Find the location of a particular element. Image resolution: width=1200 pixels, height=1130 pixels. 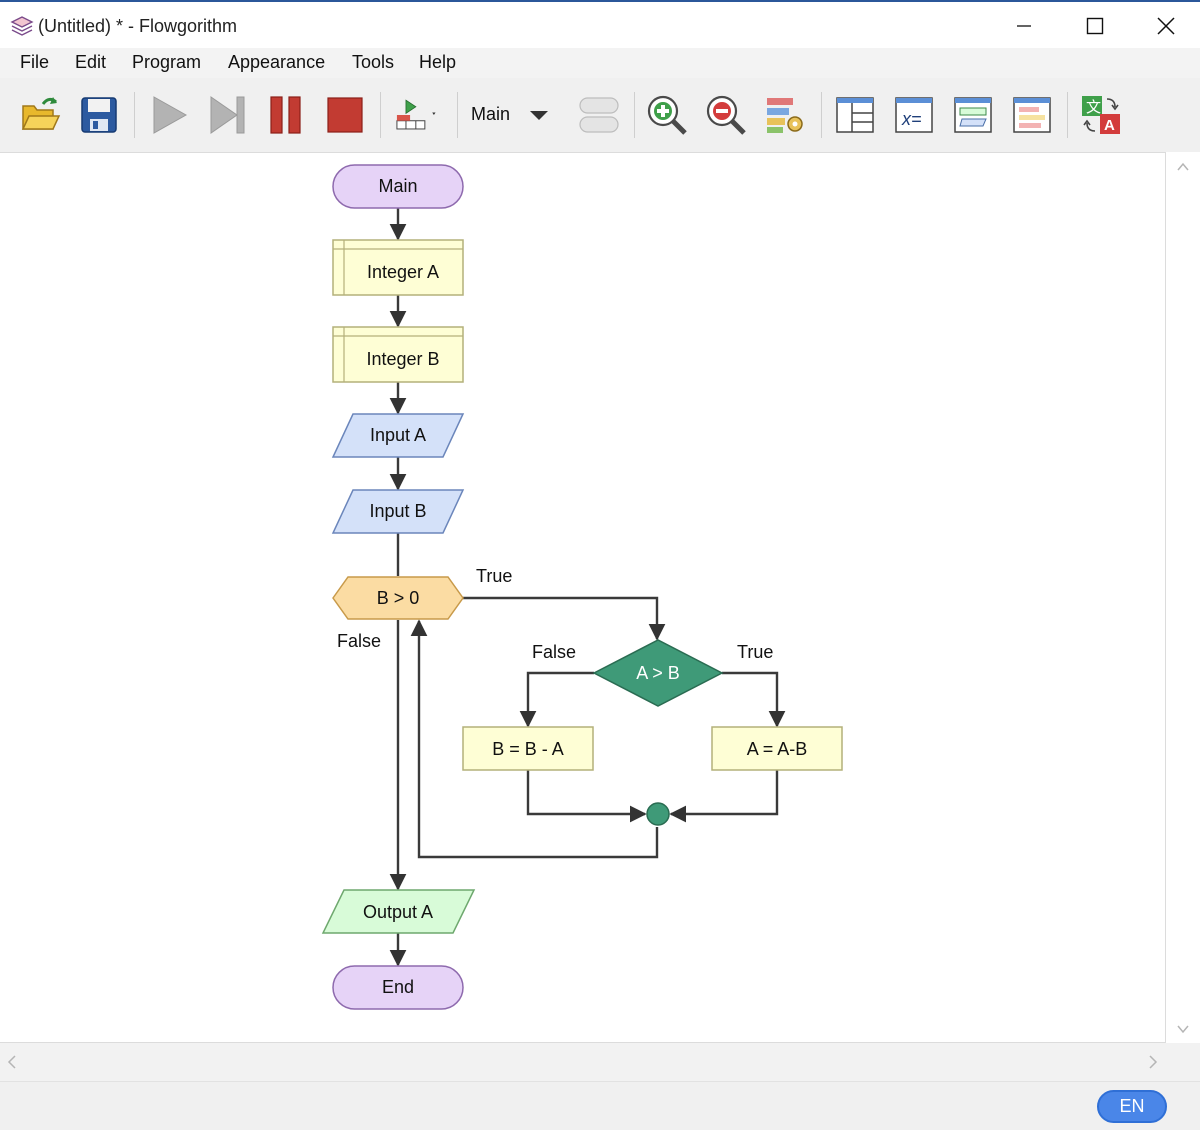

maximize-button is located at coordinates (1095, 26).